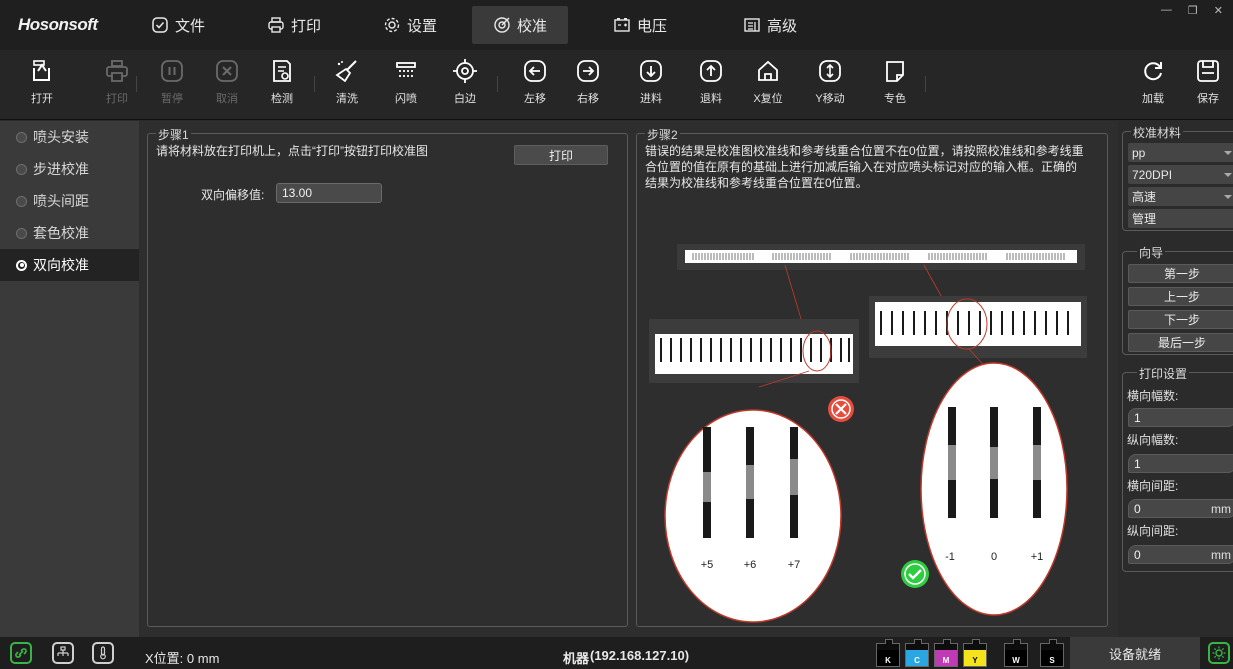 Image resolution: width=1233 pixels, height=669 pixels. Describe the element at coordinates (69, 379) in the screenshot. I see `calibration-sidebar: 喷头安装 步进校准 喷头间距 套色校准 双向校准` at that location.